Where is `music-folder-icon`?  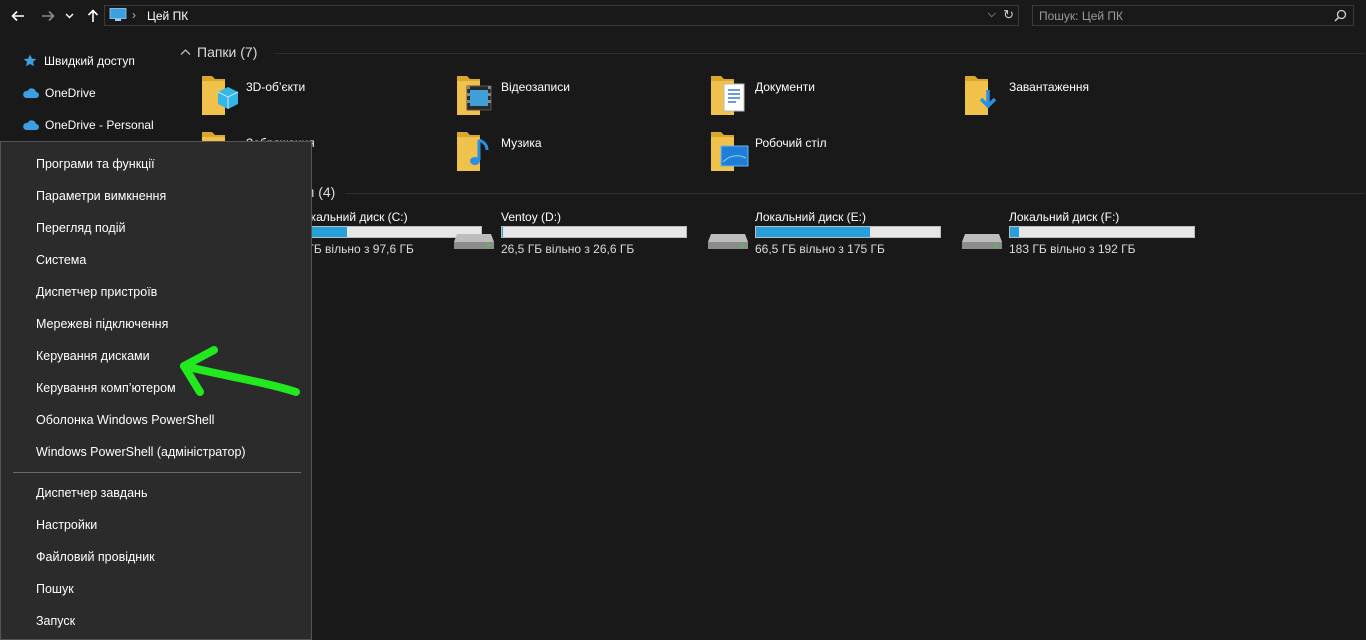
music-folder-icon is located at coordinates (473, 151).